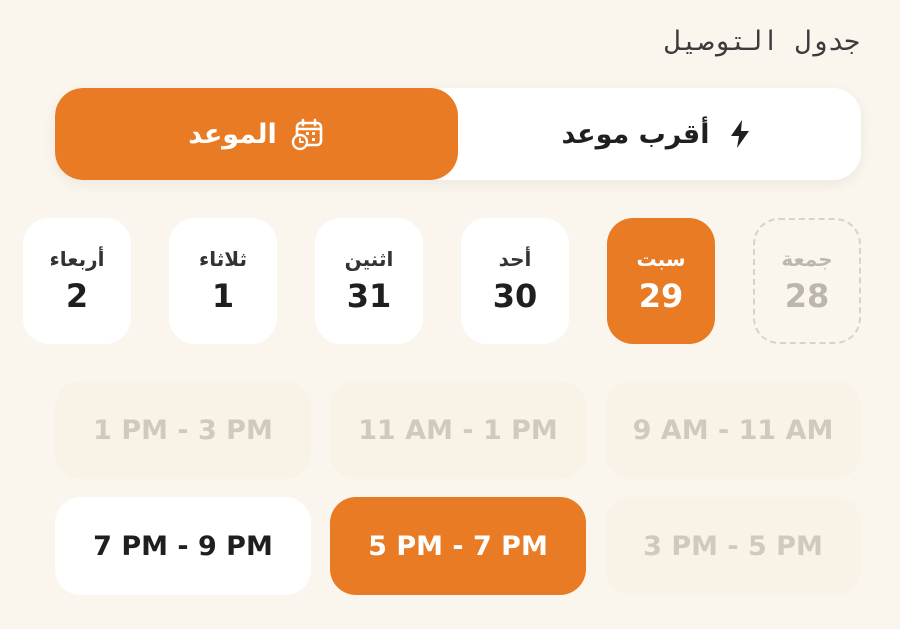 This screenshot has height=629, width=900. Describe the element at coordinates (515, 296) in the screenshot. I see `day-number: 30` at that location.